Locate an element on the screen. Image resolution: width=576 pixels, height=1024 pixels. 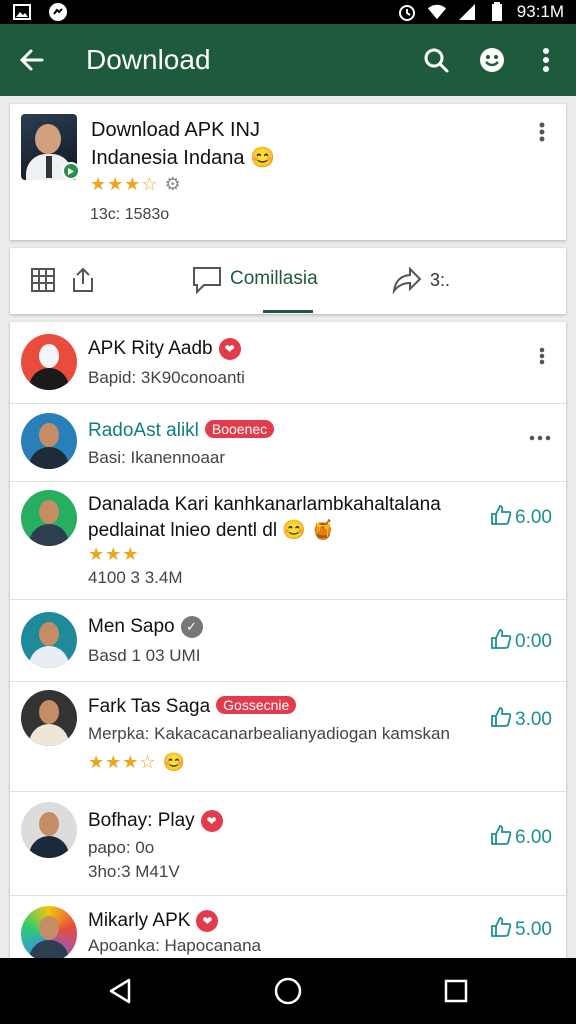
tab-comments: Comillasia is located at coordinates (274, 279).